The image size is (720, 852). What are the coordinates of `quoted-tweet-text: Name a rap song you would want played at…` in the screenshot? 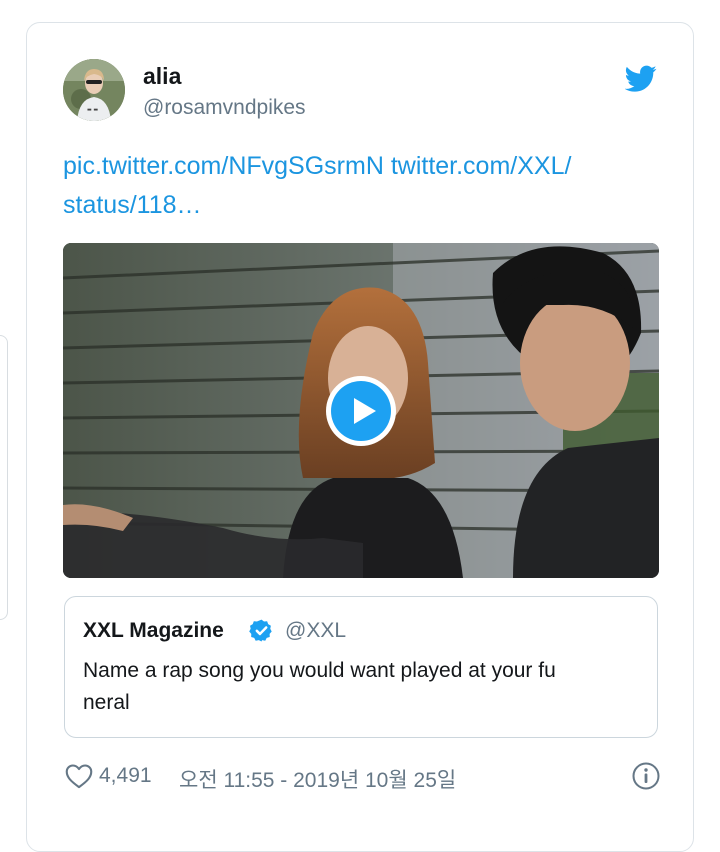 It's located at (363, 687).